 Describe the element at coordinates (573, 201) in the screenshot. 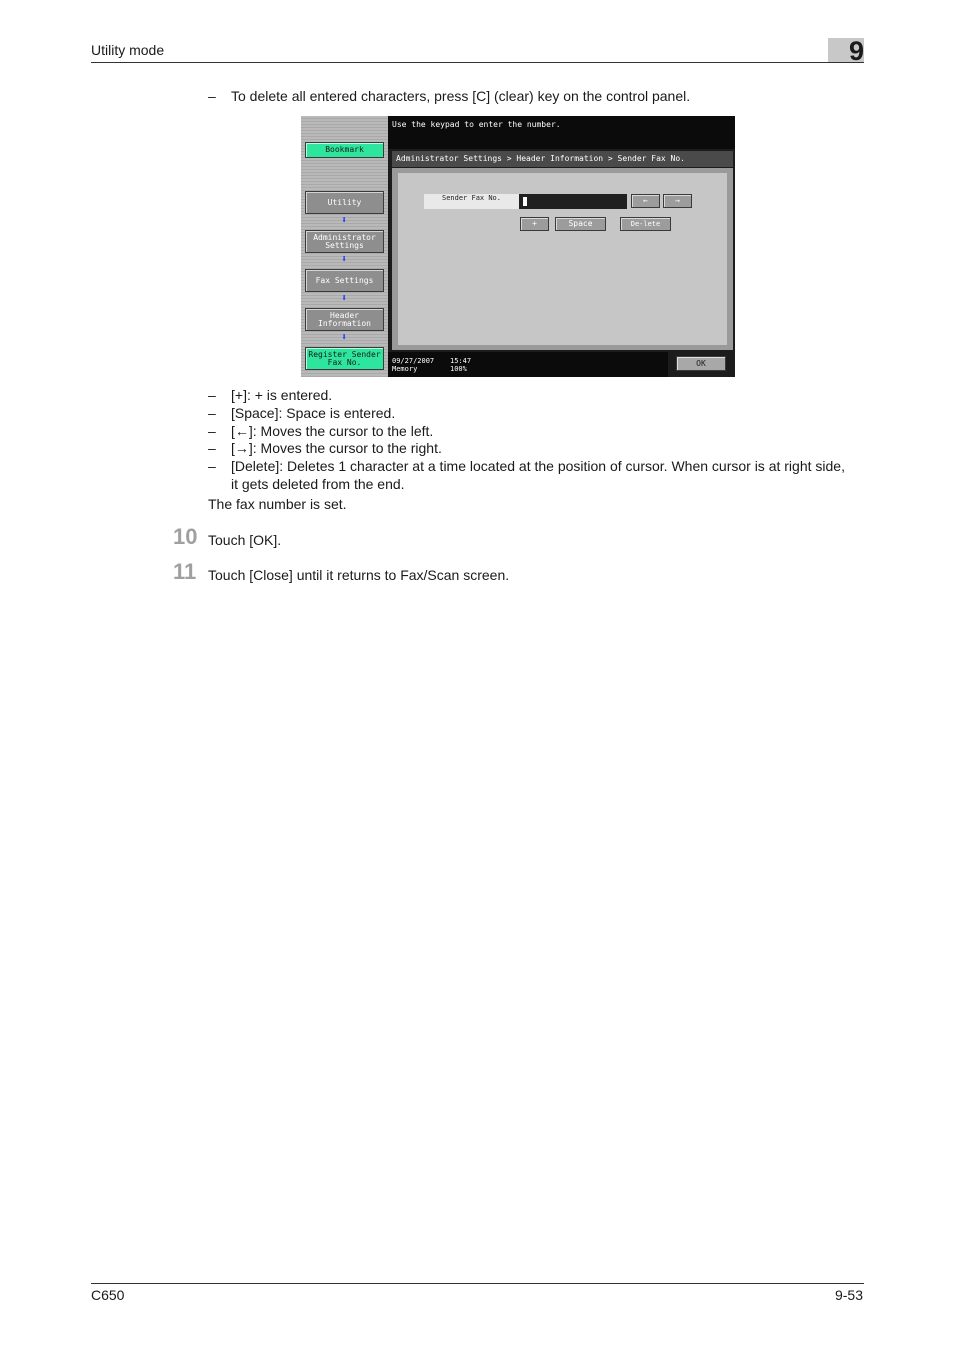

I see `sender-fax-input` at that location.